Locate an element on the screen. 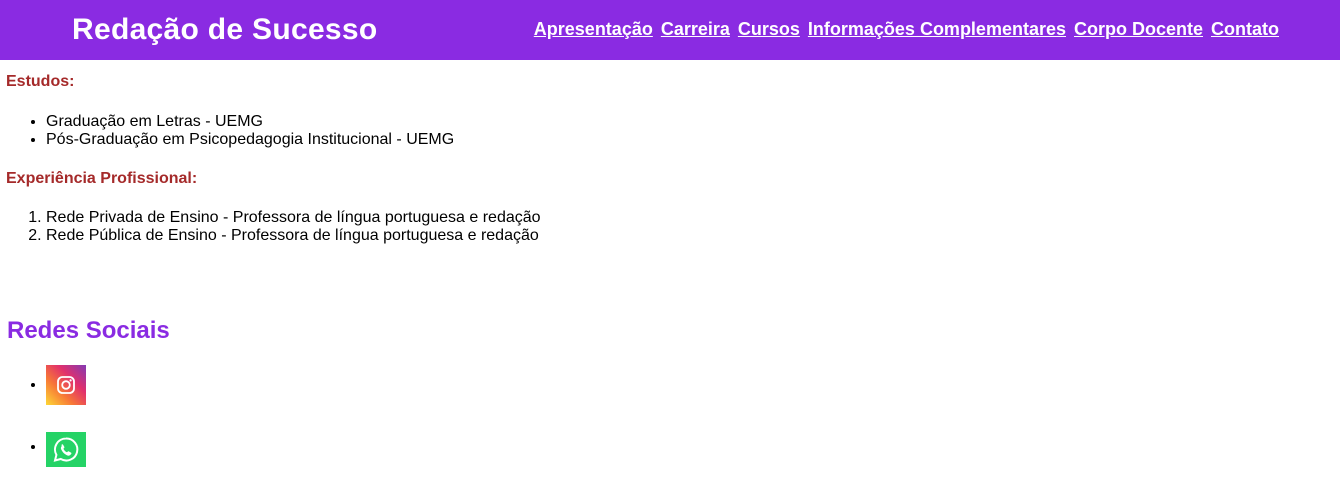 Image resolution: width=1340 pixels, height=478 pixels. social-heading: Redes Sociais is located at coordinates (88, 330).